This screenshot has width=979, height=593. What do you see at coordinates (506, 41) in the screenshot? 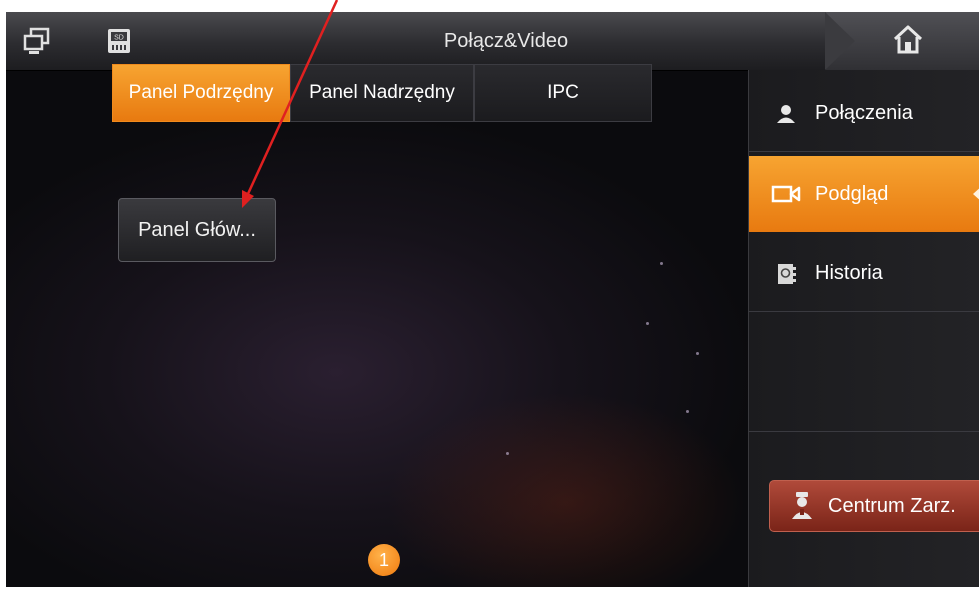
I see `page-title: Połącz&Video` at bounding box center [506, 41].